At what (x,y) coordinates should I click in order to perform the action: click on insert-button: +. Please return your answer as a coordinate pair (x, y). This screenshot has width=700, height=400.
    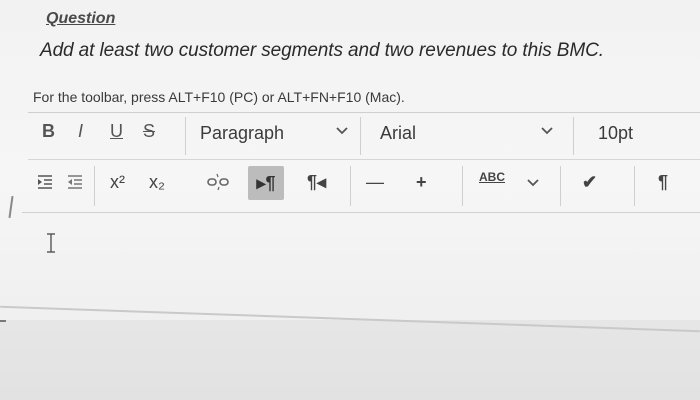
    Looking at the image, I should click on (421, 182).